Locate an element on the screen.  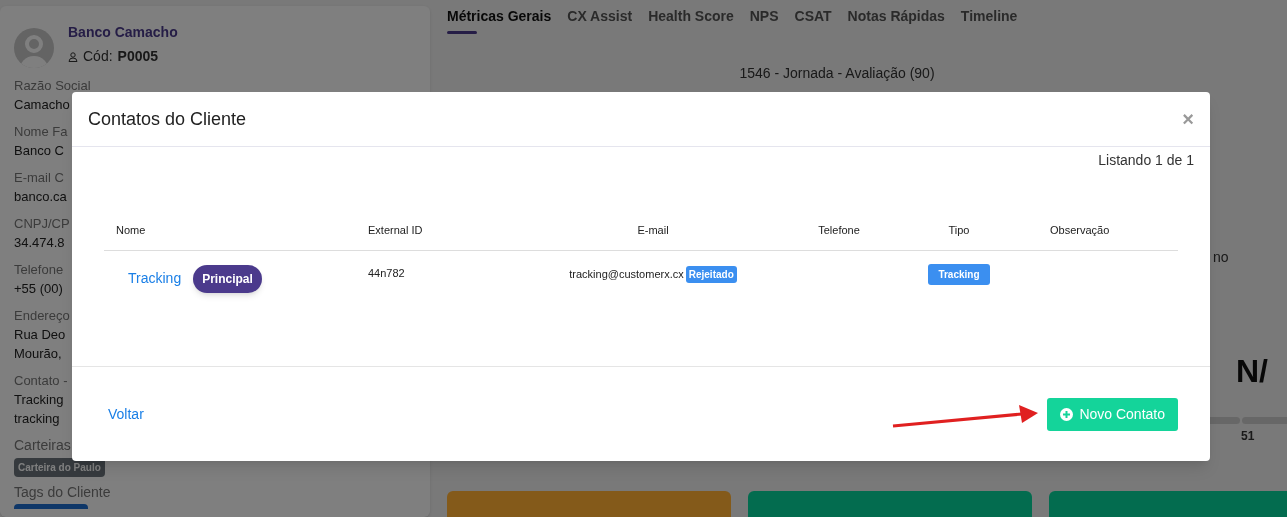
field-label: Telefone is located at coordinates (39, 270).